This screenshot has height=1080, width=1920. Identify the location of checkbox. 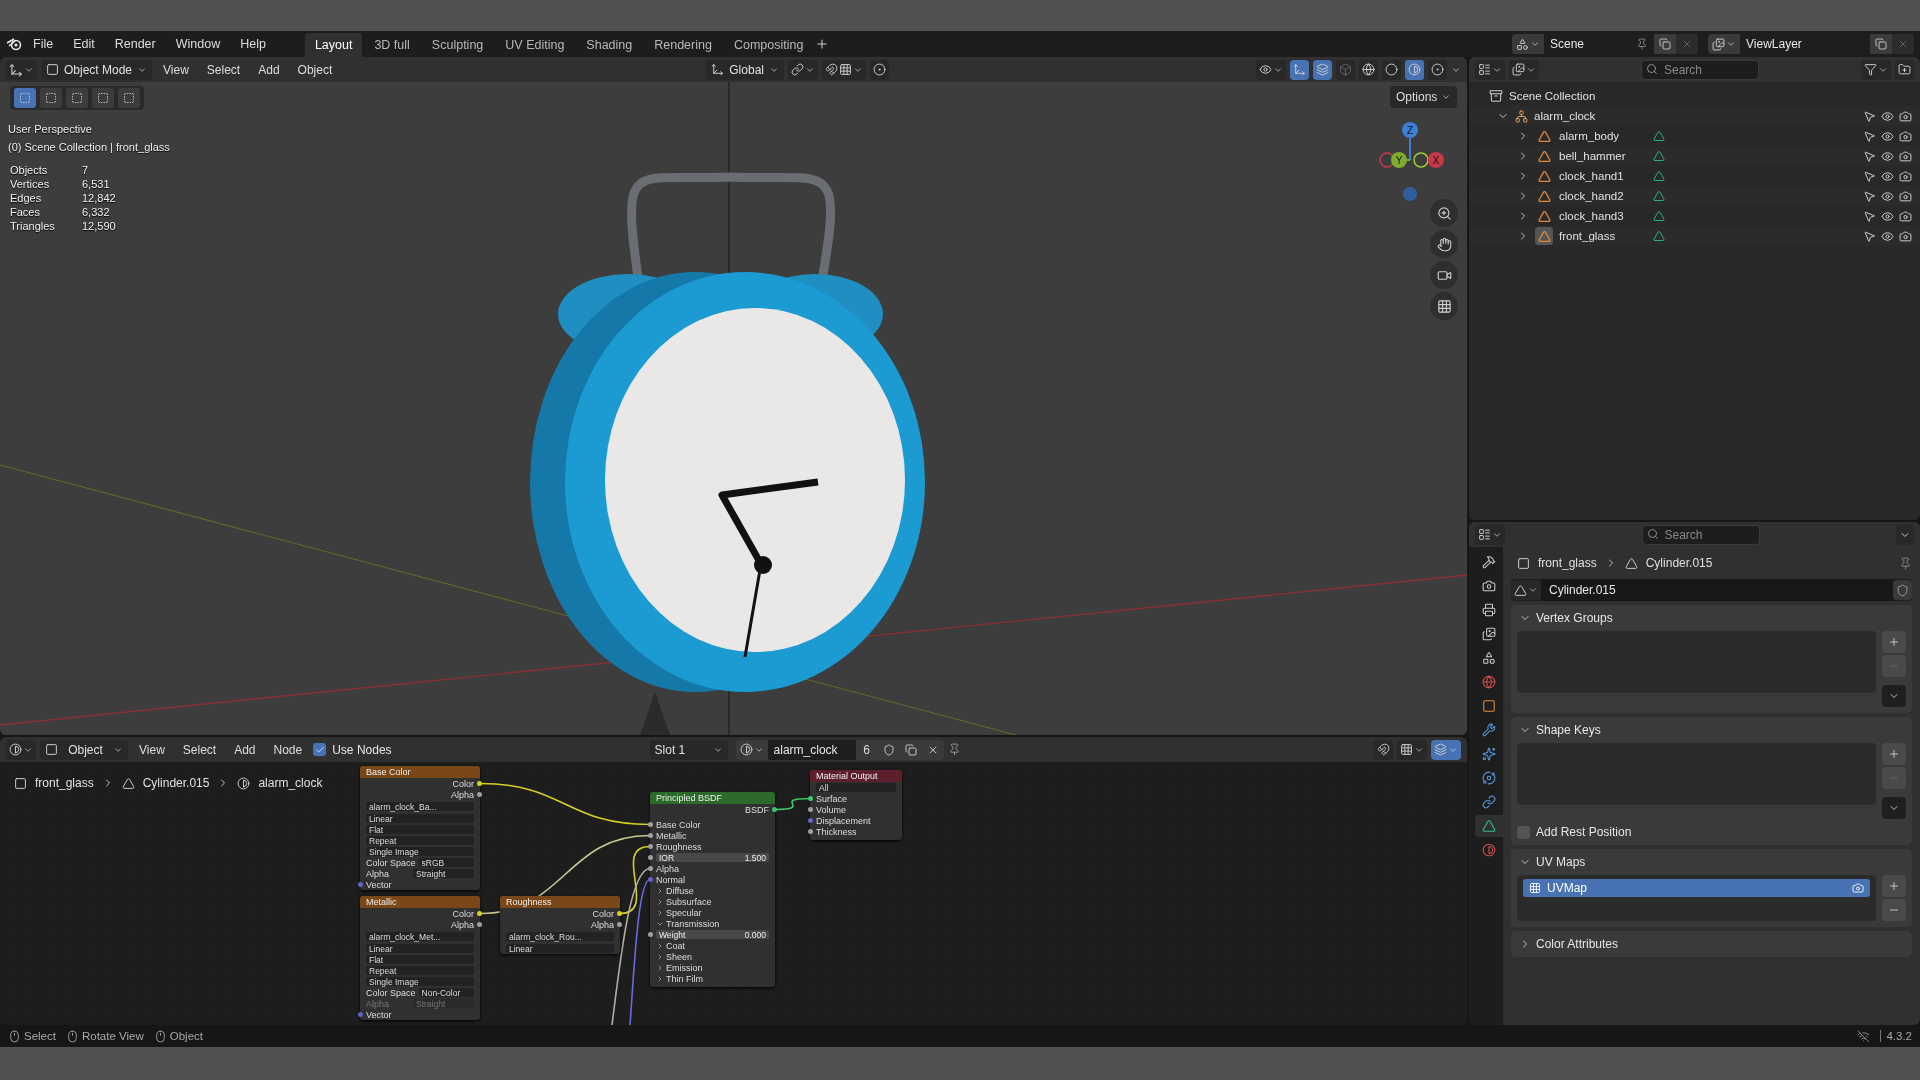
(320, 749).